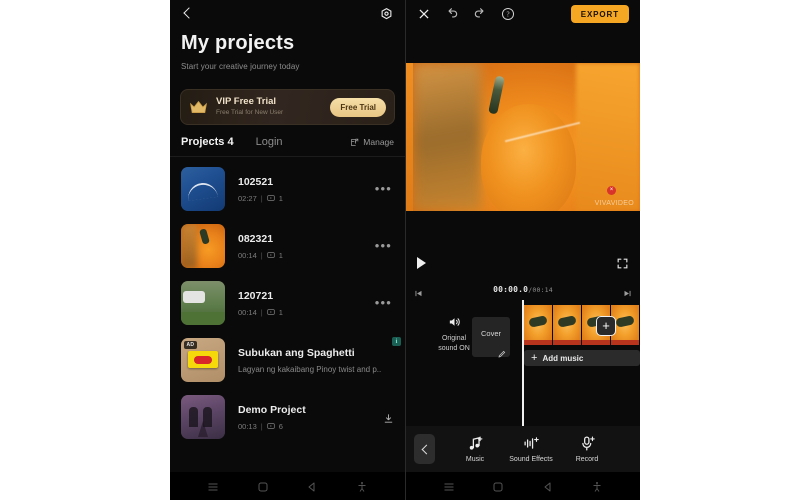  I want to click on cover-button: Cover, so click(491, 337).